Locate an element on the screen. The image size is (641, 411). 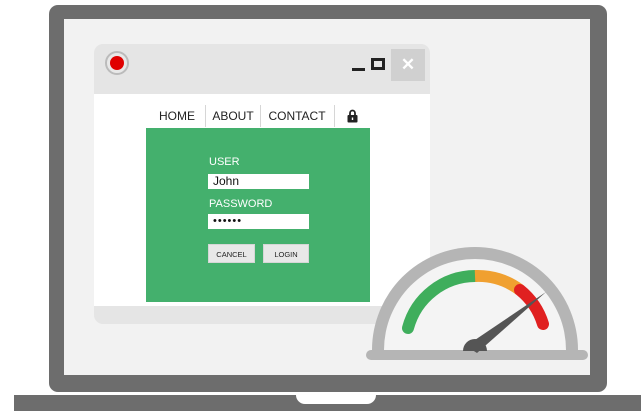
laptop-hinge-notch is located at coordinates (336, 399).